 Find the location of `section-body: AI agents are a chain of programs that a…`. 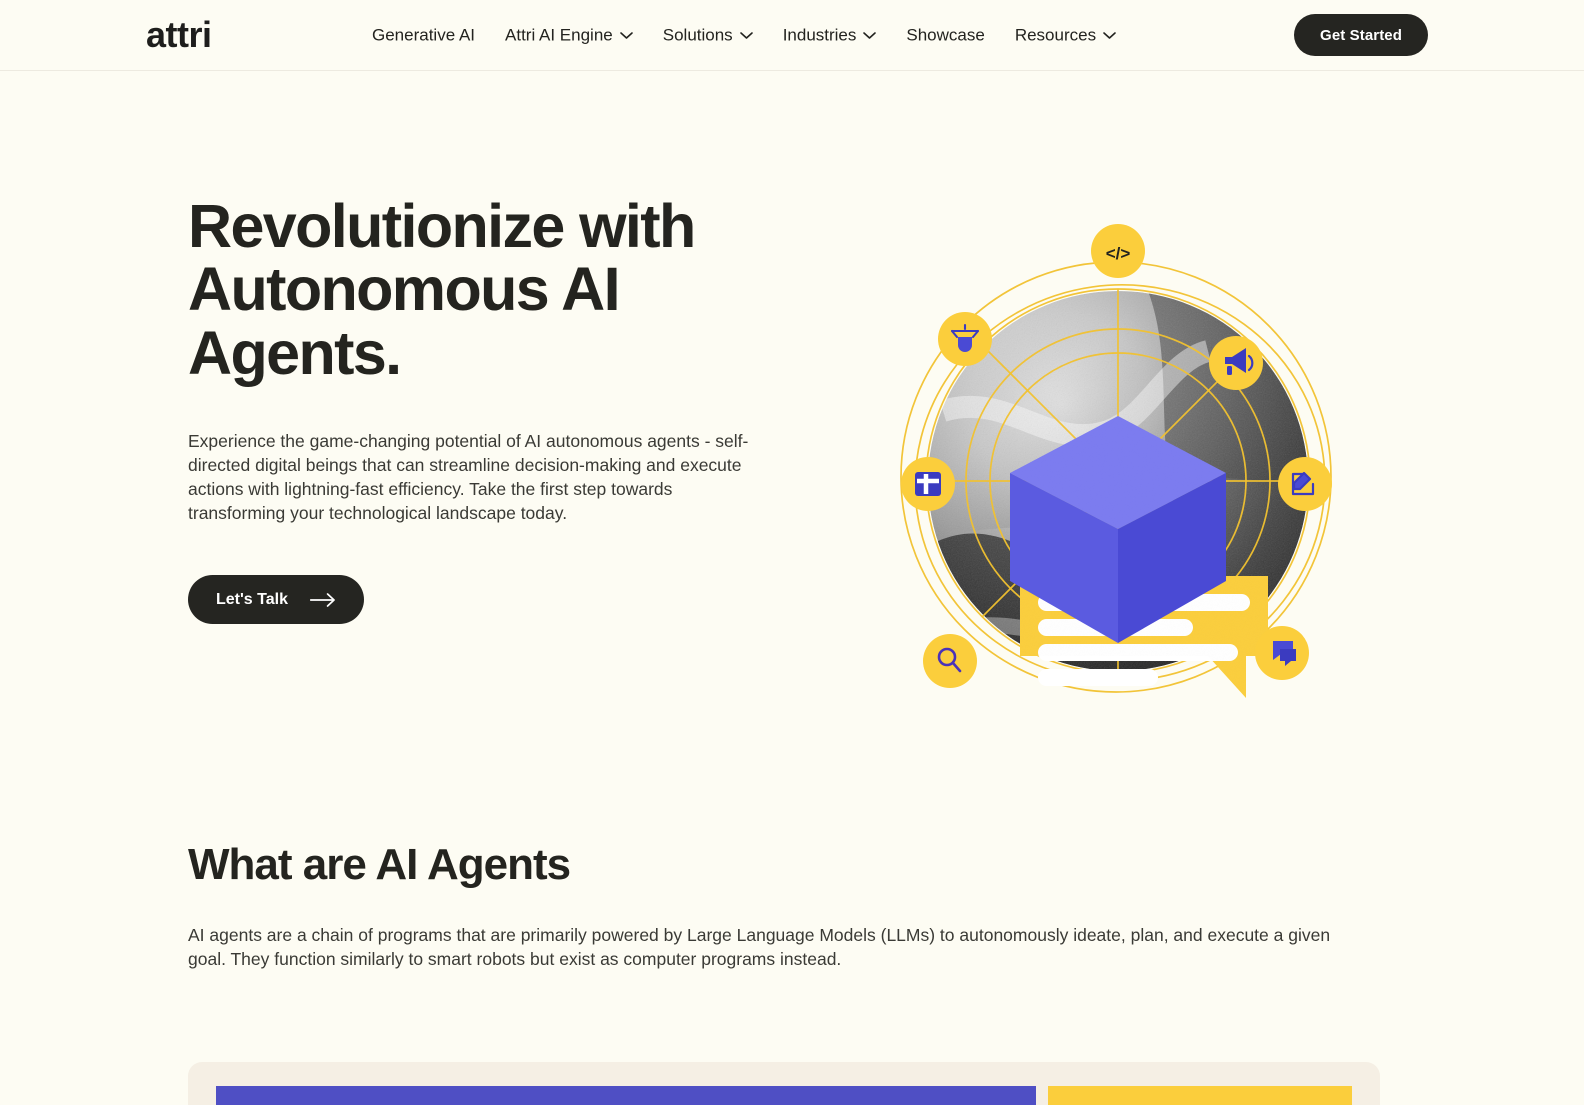

section-body: AI agents are a chain of programs that a… is located at coordinates (759, 947).